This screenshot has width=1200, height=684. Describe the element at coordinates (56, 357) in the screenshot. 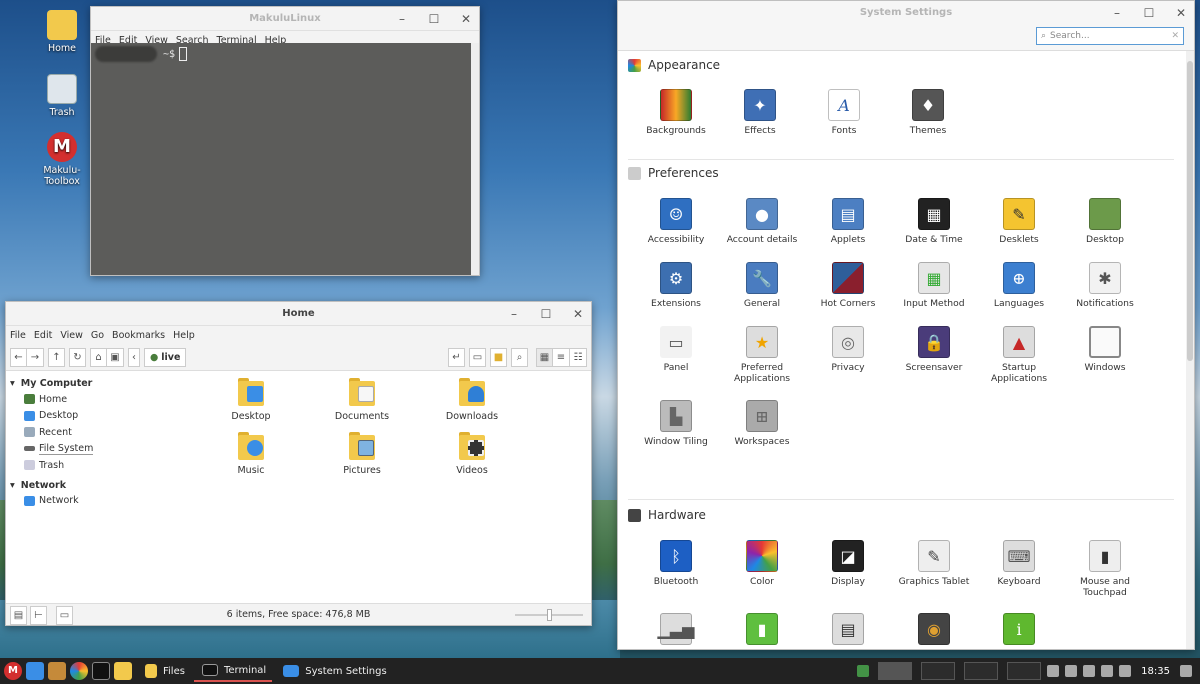

I see `up-button: ↑` at that location.